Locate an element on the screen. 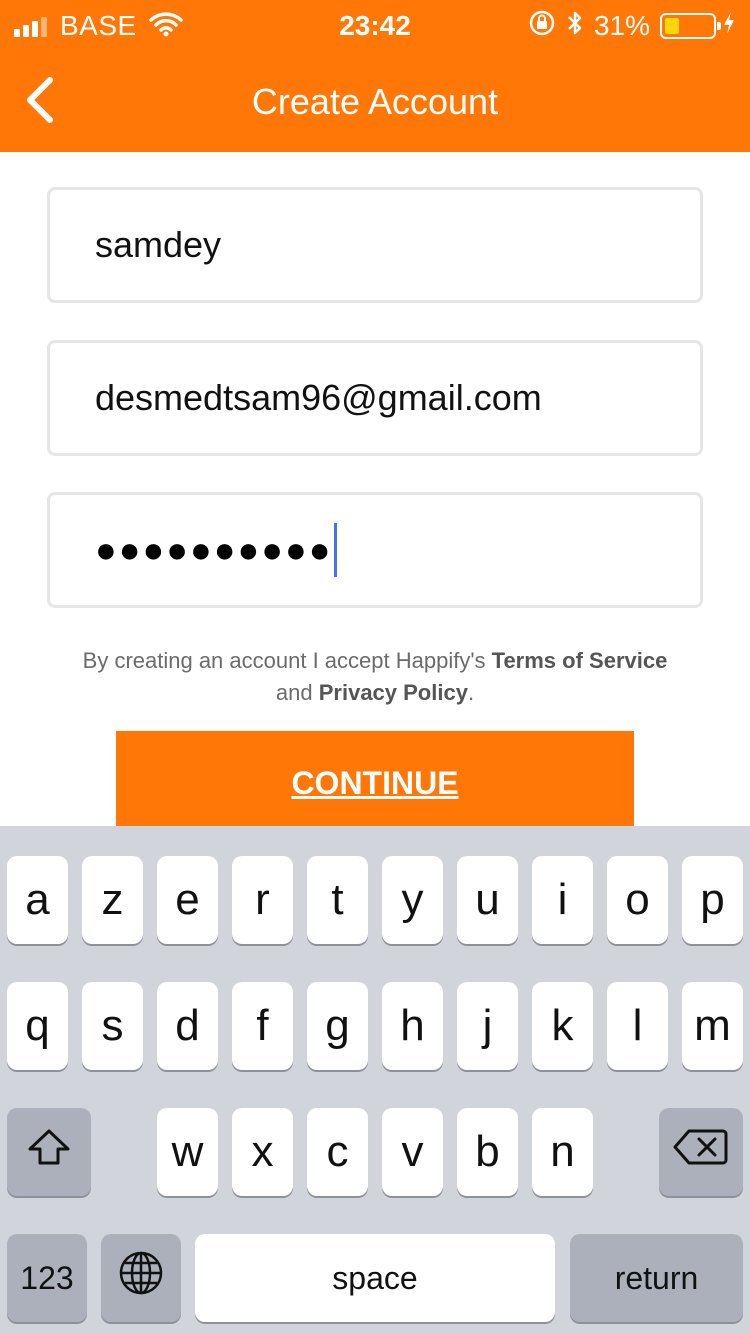 The image size is (750, 1334). globe-key is located at coordinates (141, 1278).